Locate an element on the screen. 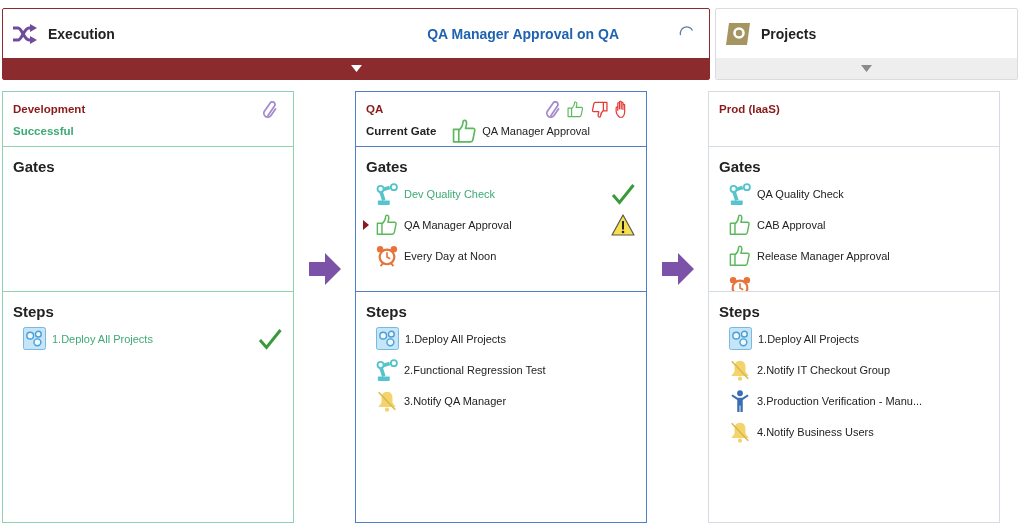  current-gate-label: Current Gate is located at coordinates (401, 131).